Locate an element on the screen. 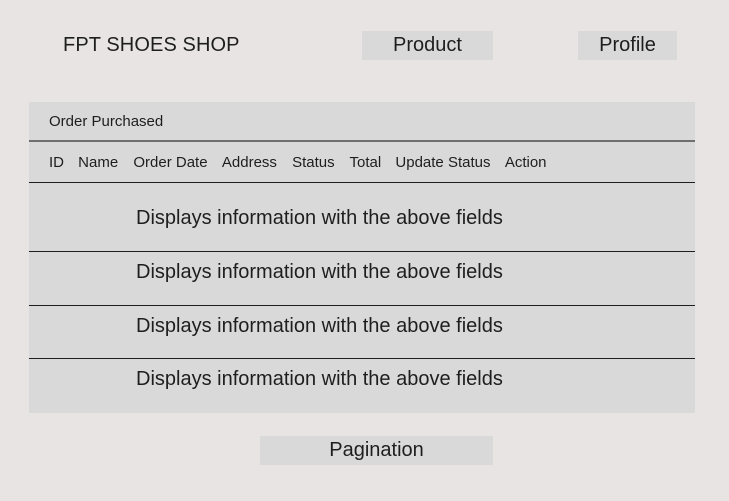  column-header-status: Status is located at coordinates (313, 162).